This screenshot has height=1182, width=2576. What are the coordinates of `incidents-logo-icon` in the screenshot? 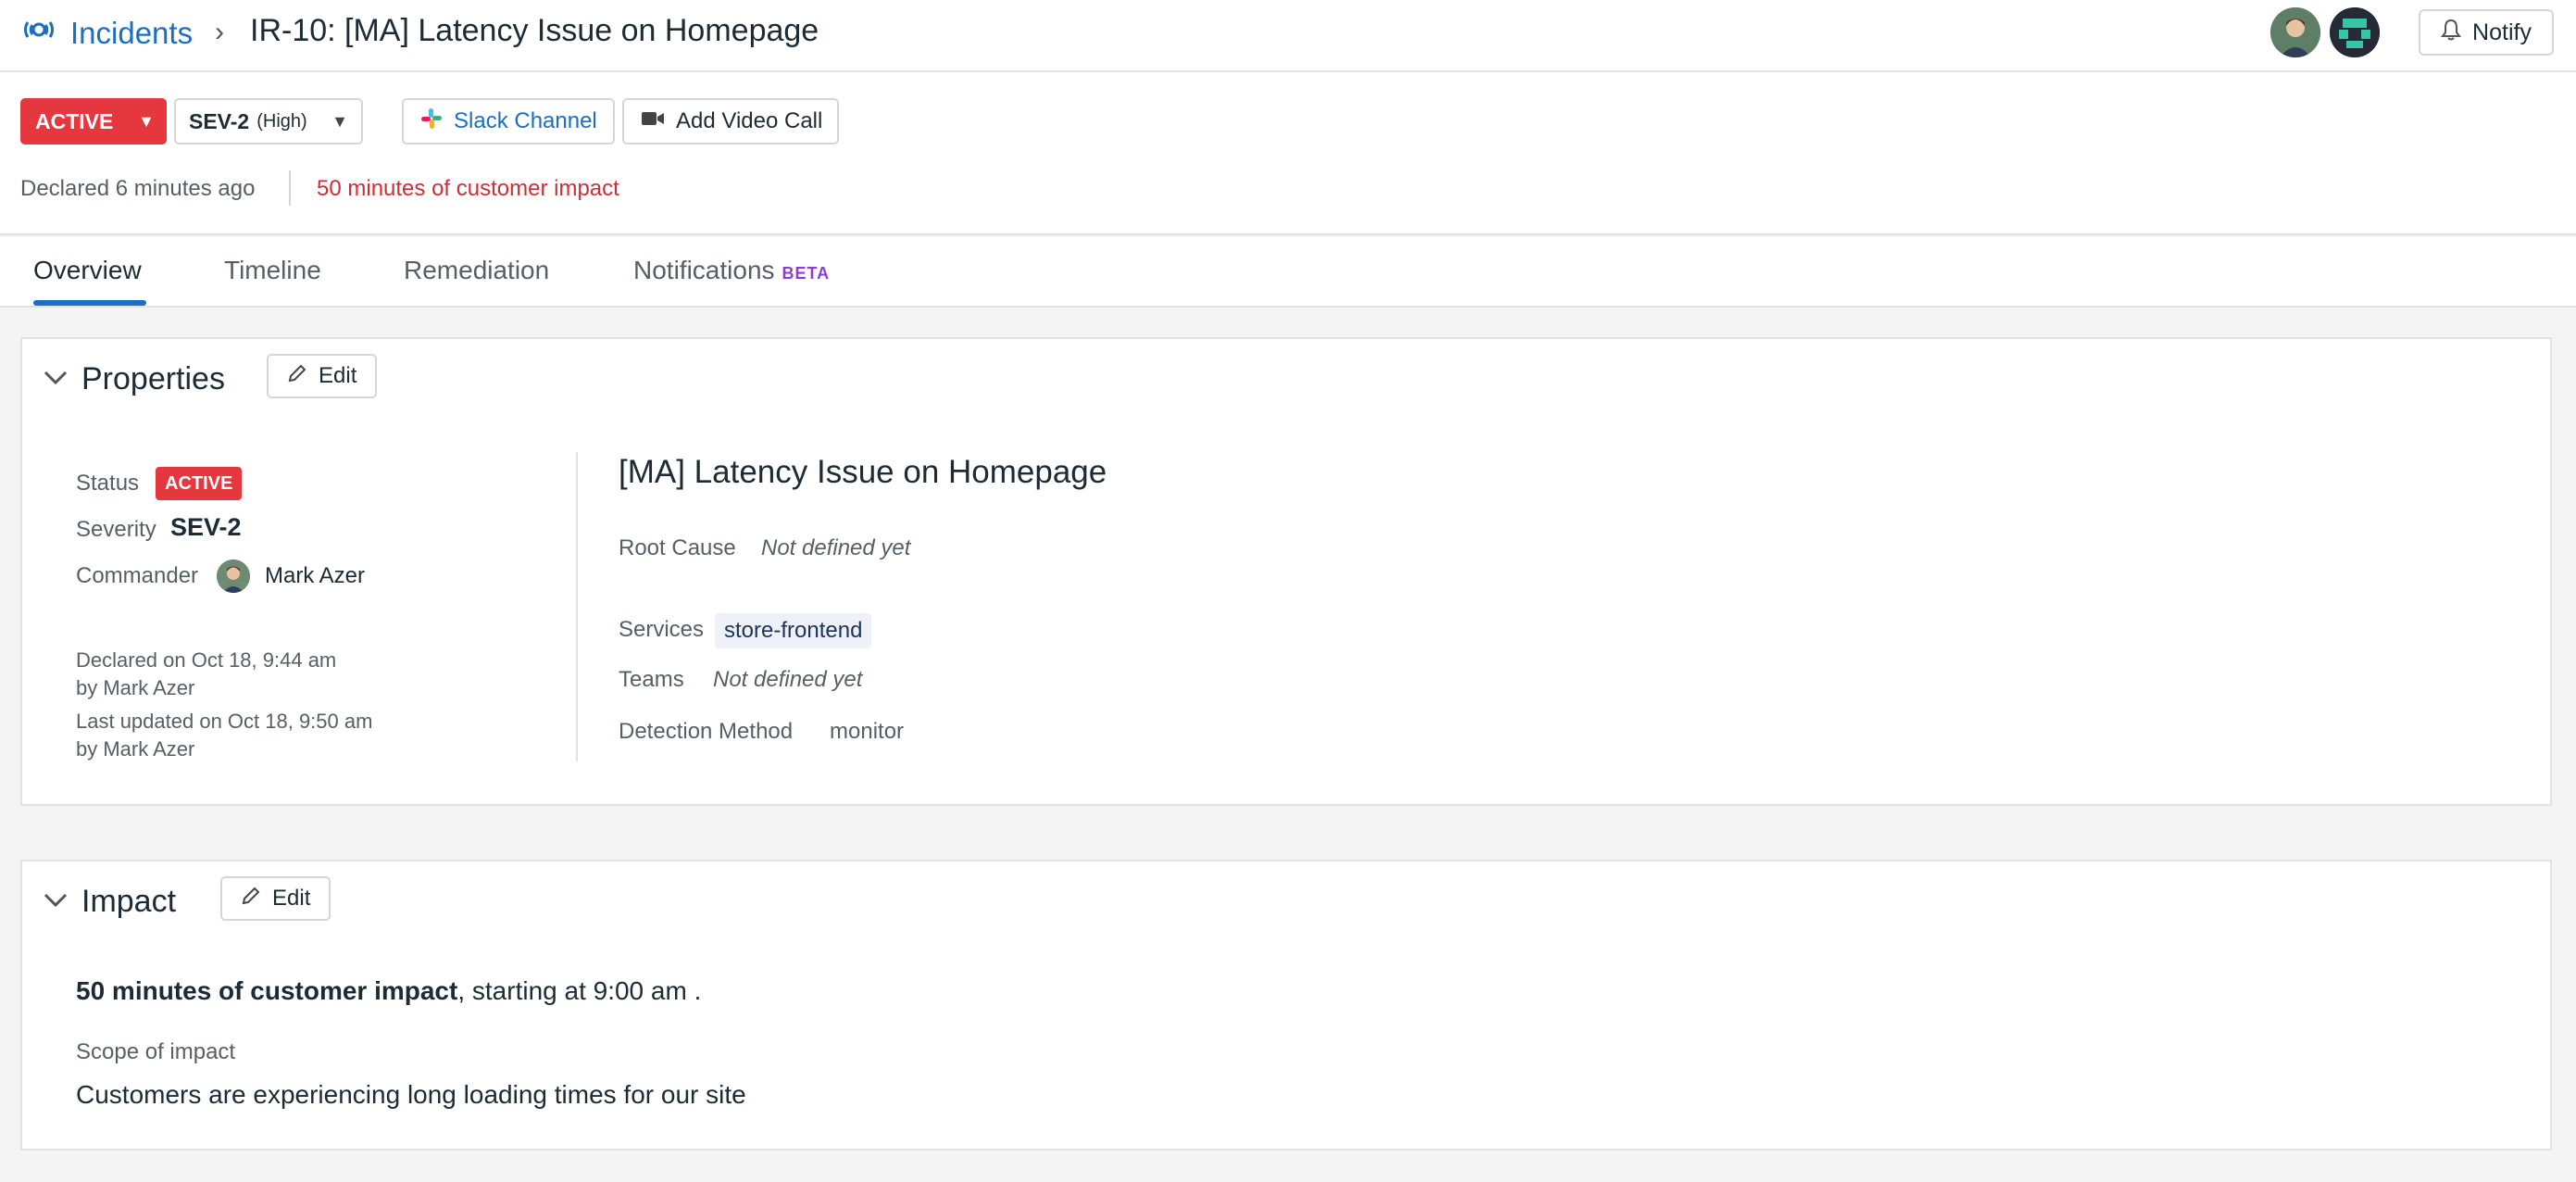 It's located at (38, 33).